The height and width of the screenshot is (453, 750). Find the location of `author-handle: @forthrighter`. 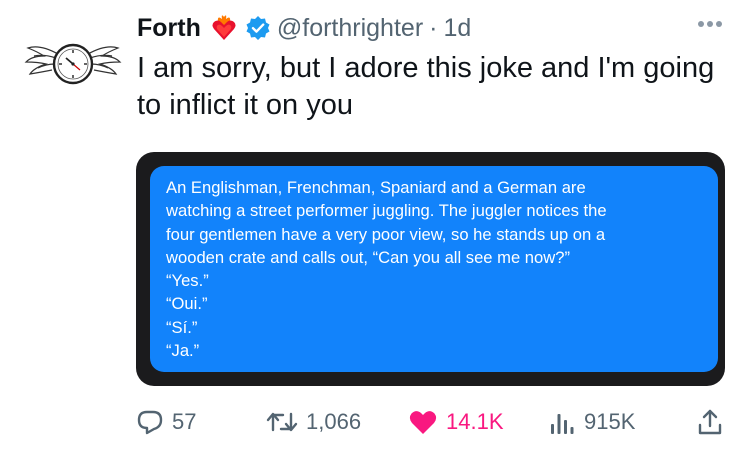

author-handle: @forthrighter is located at coordinates (350, 28).